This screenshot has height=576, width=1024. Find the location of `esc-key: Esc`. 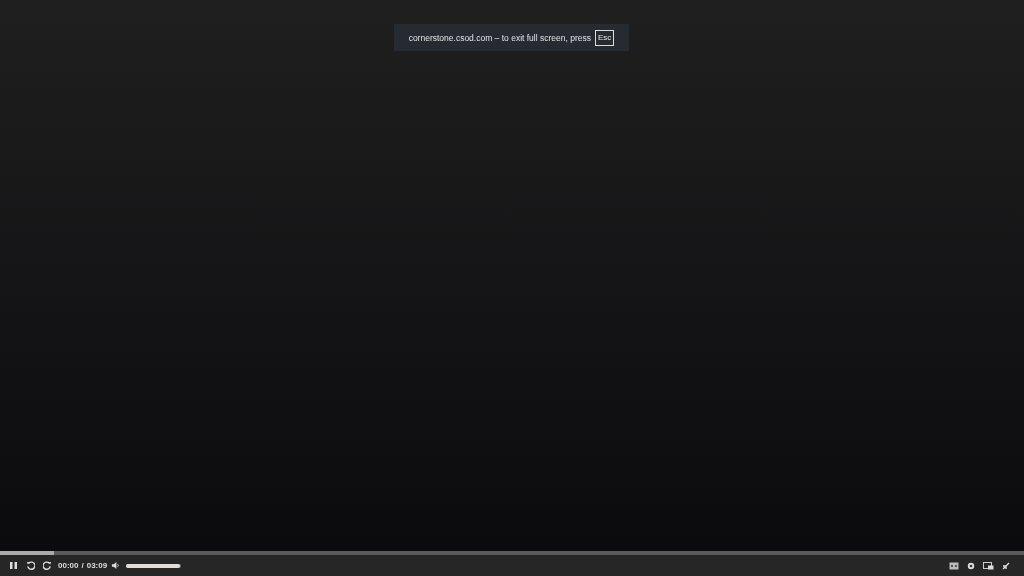

esc-key: Esc is located at coordinates (605, 37).